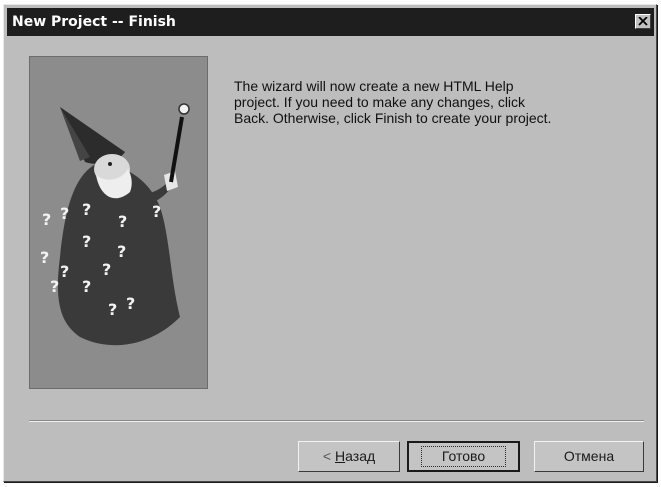  I want to click on cancel-button: Отмена, so click(589, 456).